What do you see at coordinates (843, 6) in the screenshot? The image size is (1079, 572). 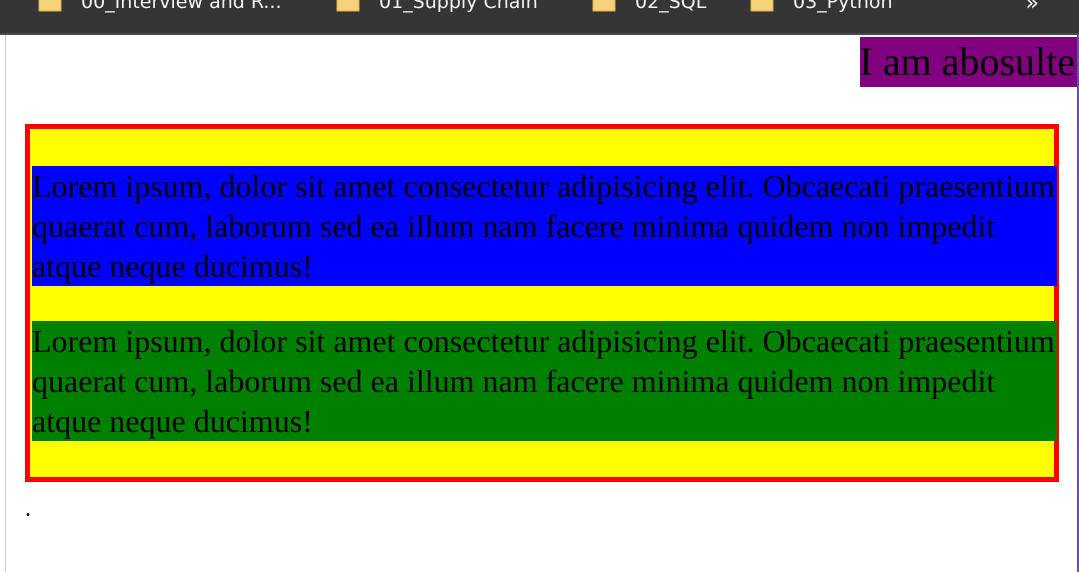 I see `bookmark-label: 03_Python` at bounding box center [843, 6].